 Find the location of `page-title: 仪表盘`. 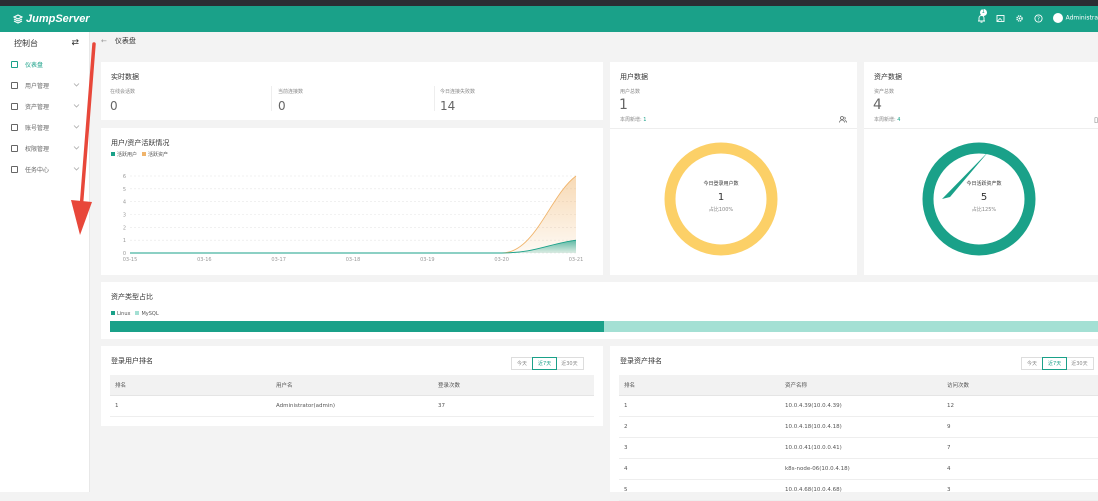

page-title: 仪表盘 is located at coordinates (125, 41).